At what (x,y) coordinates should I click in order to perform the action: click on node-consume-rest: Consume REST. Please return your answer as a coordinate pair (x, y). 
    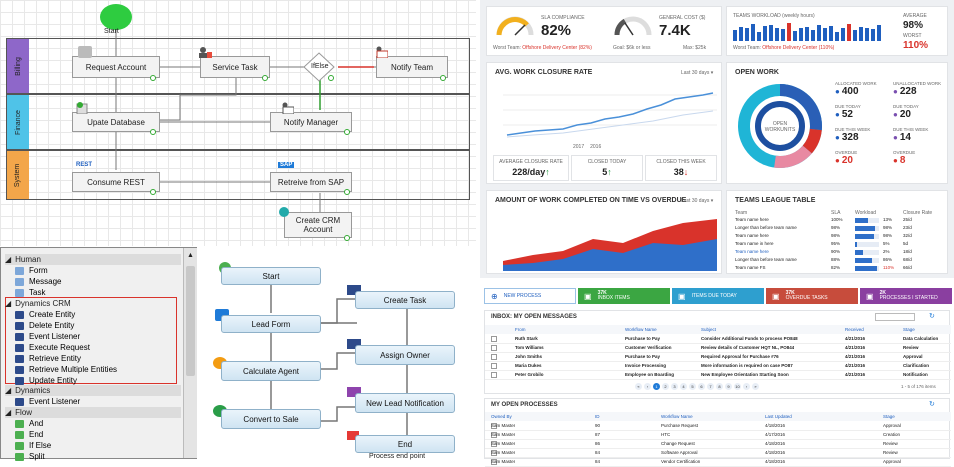
    Looking at the image, I should click on (116, 182).